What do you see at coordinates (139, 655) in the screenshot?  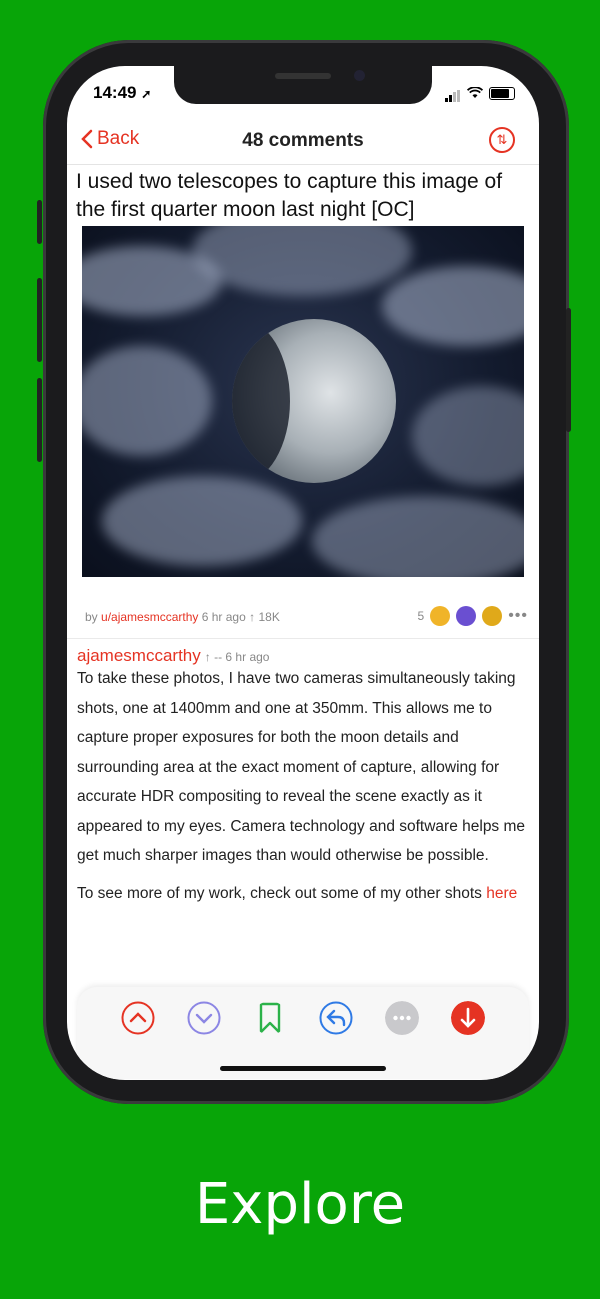 I see `comment-author: ajamesmccarthy` at bounding box center [139, 655].